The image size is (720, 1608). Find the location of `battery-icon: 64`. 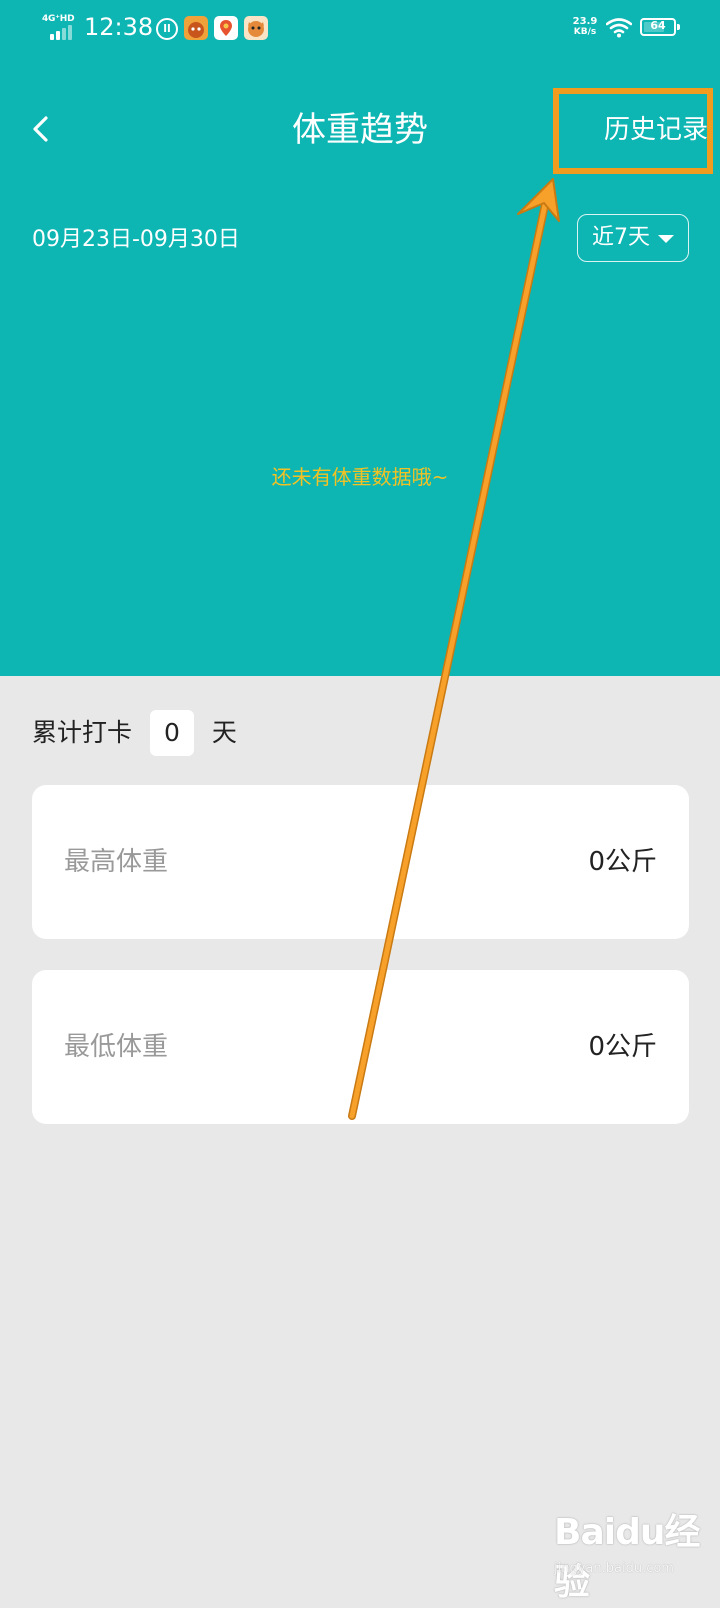

battery-icon: 64 is located at coordinates (660, 27).